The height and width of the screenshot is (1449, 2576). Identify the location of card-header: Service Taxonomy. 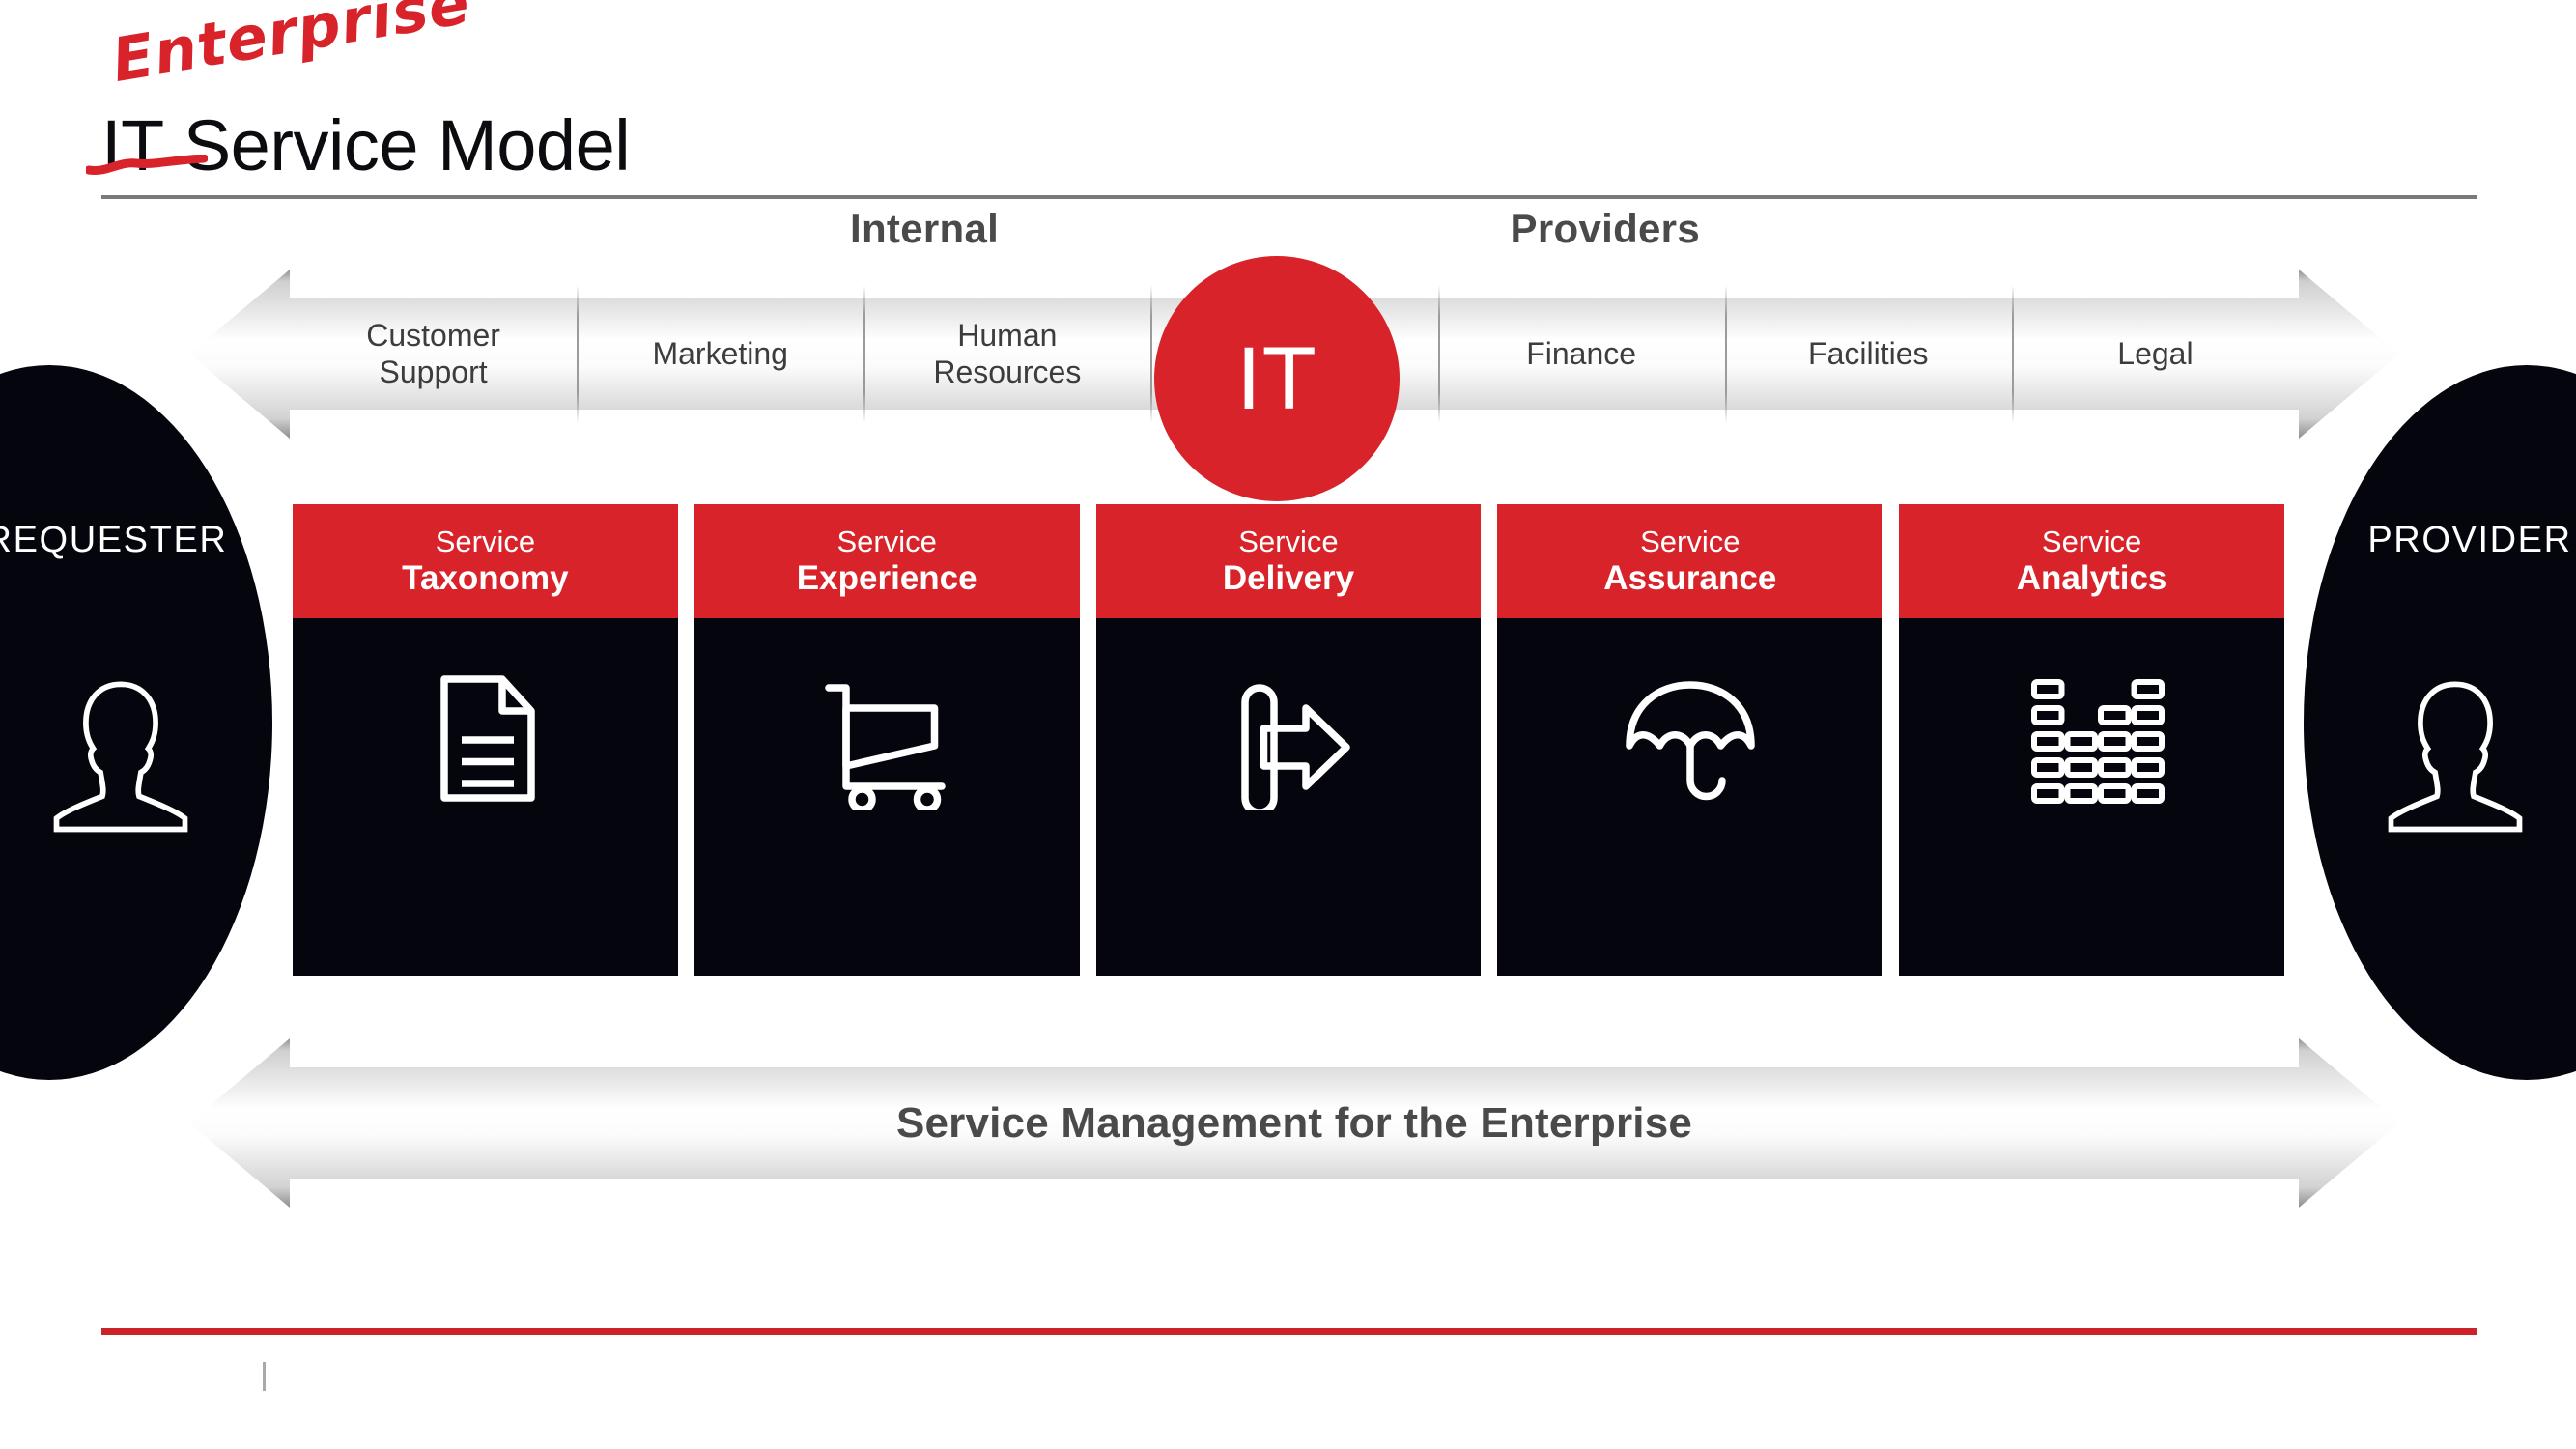
(485, 561).